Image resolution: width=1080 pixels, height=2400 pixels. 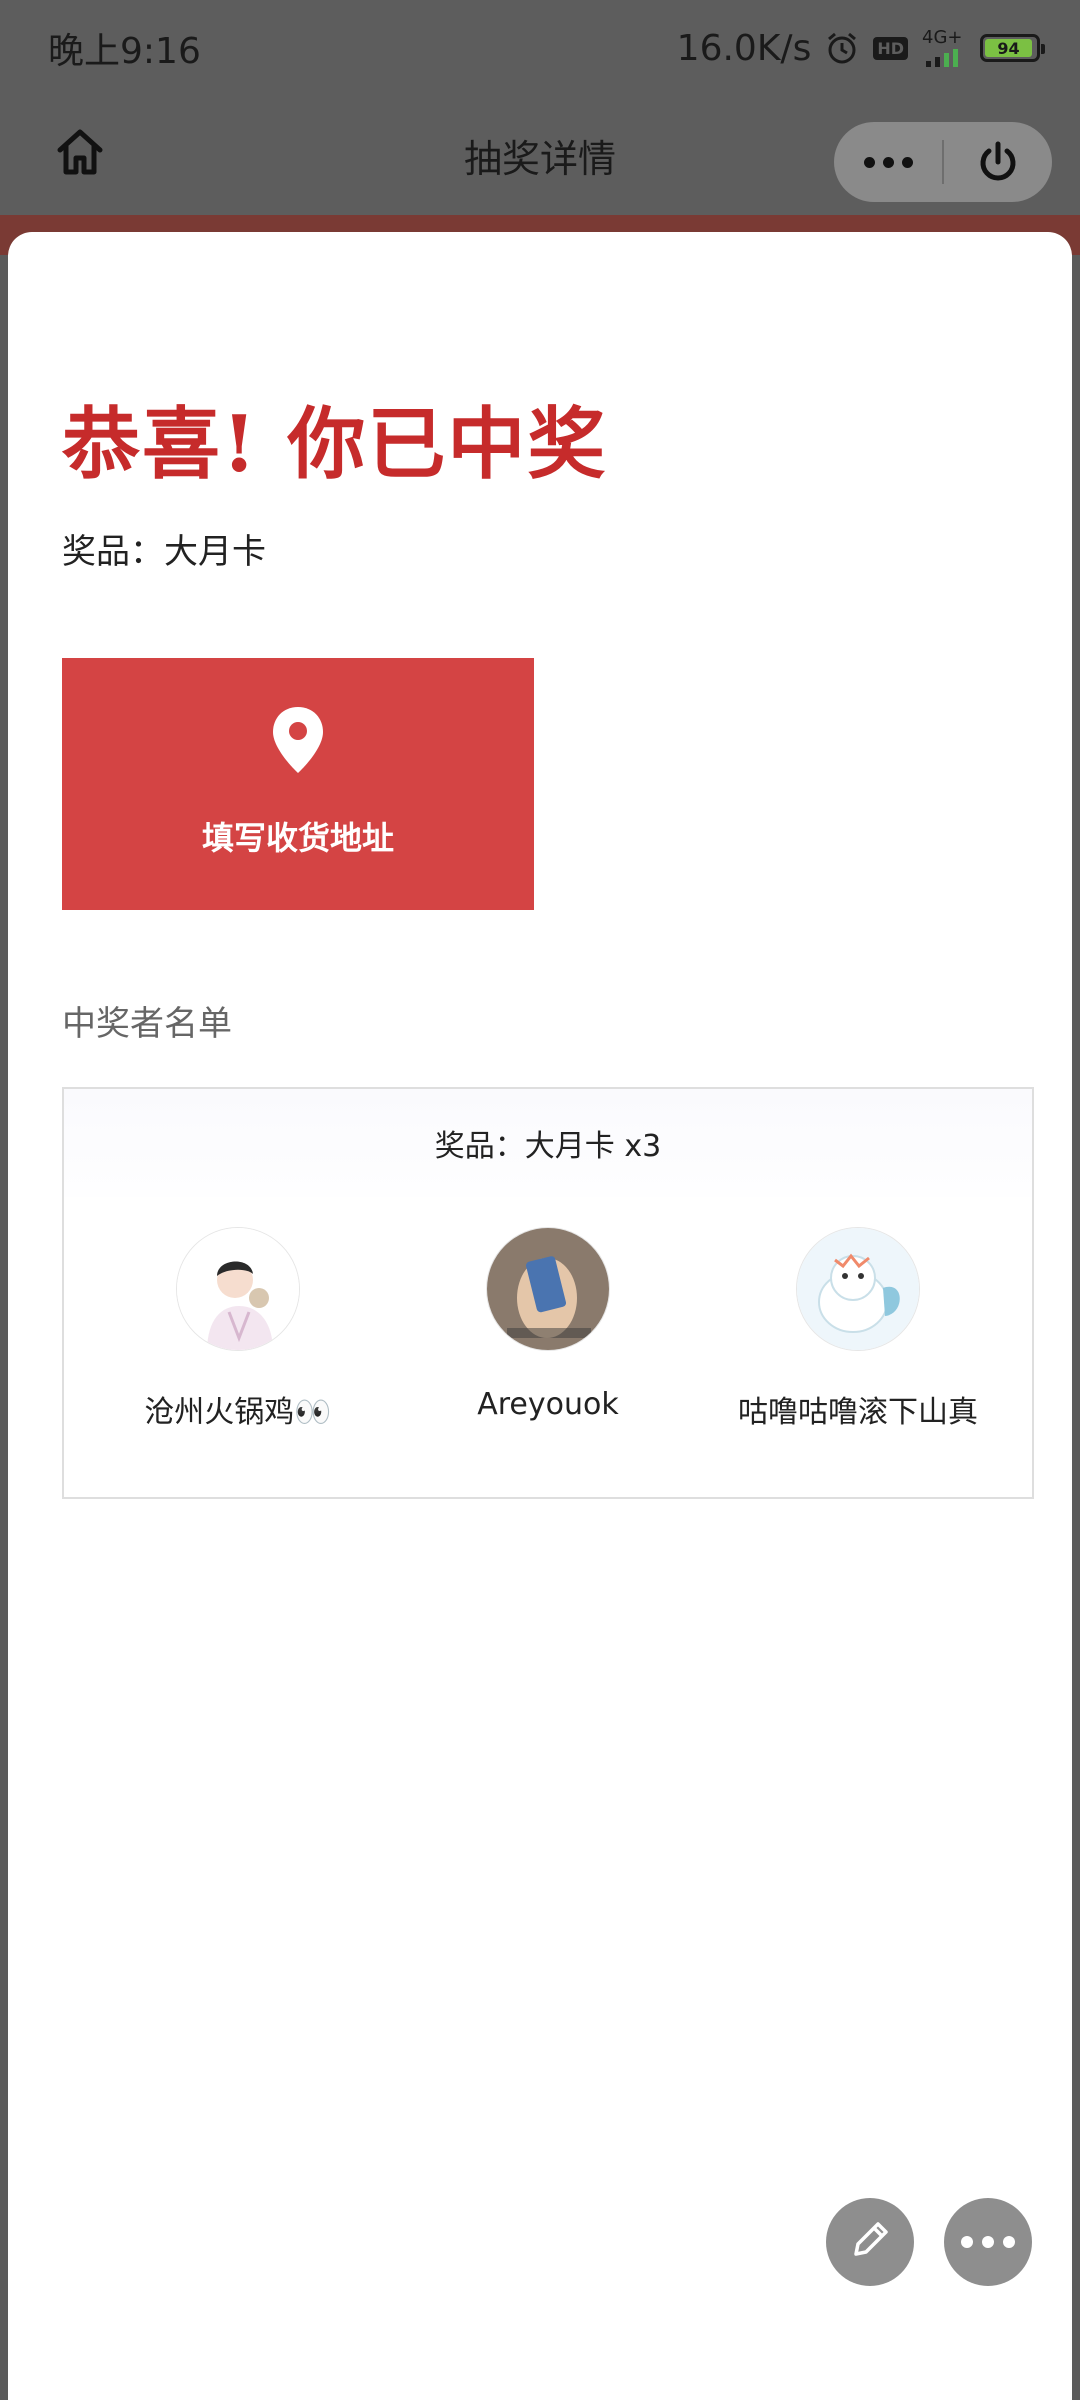 I want to click on prize-quantity-header: 奖品：大月卡 x3, so click(x=548, y=1143).